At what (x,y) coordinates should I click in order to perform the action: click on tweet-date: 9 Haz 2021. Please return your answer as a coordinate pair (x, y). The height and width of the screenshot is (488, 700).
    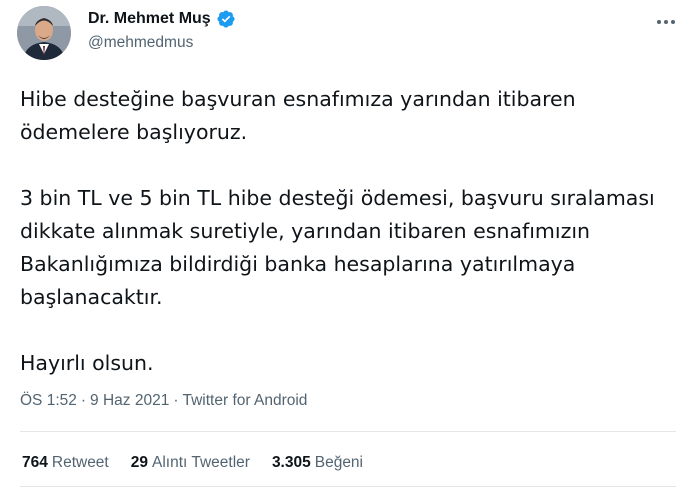
    Looking at the image, I should click on (129, 401).